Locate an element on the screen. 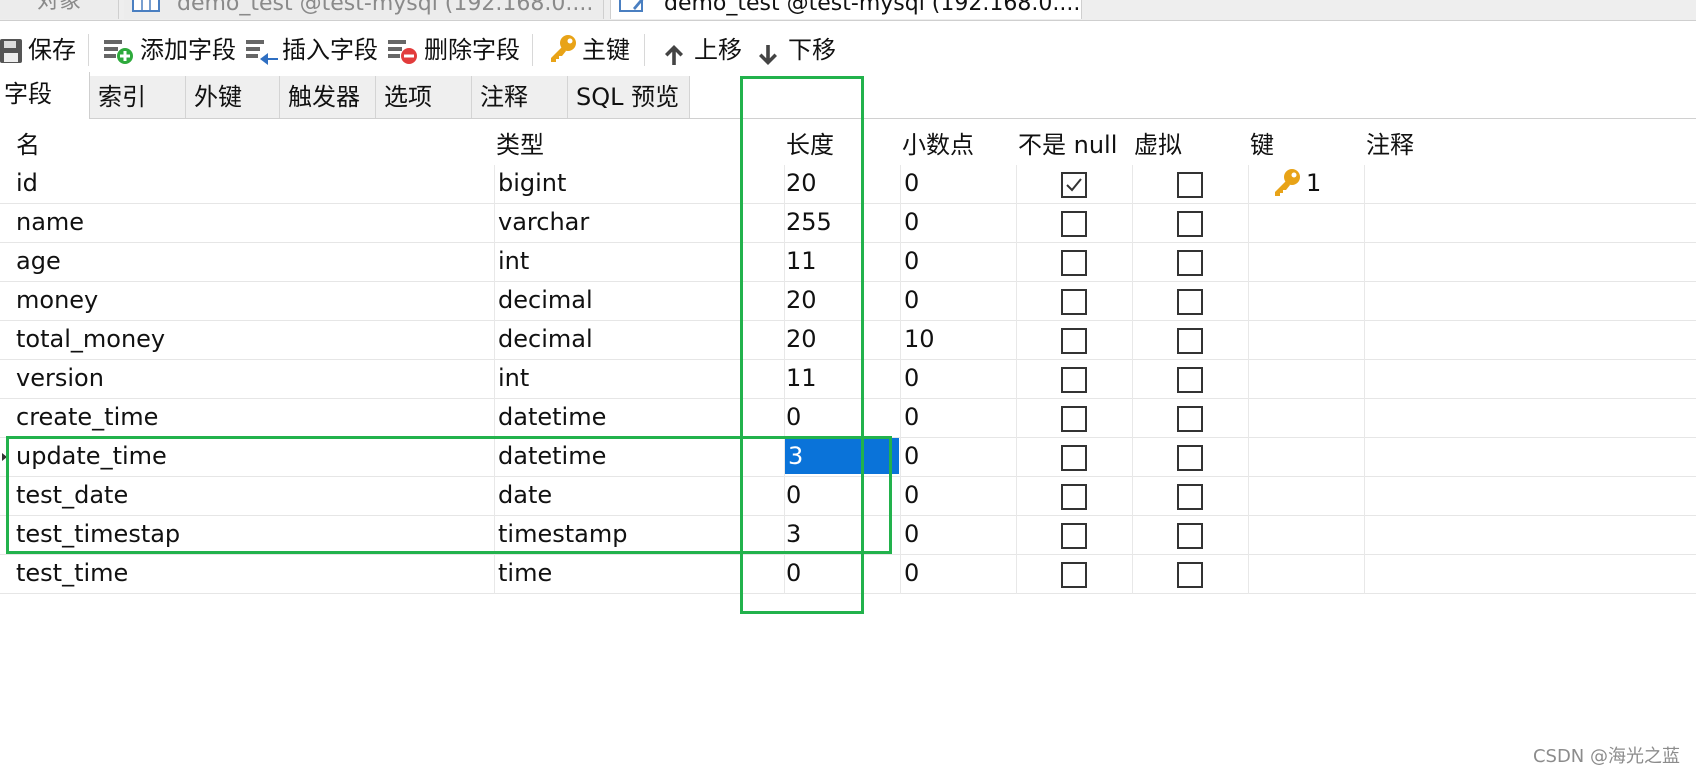 The image size is (1696, 772). field-name-cell: update_time is located at coordinates (91, 456).